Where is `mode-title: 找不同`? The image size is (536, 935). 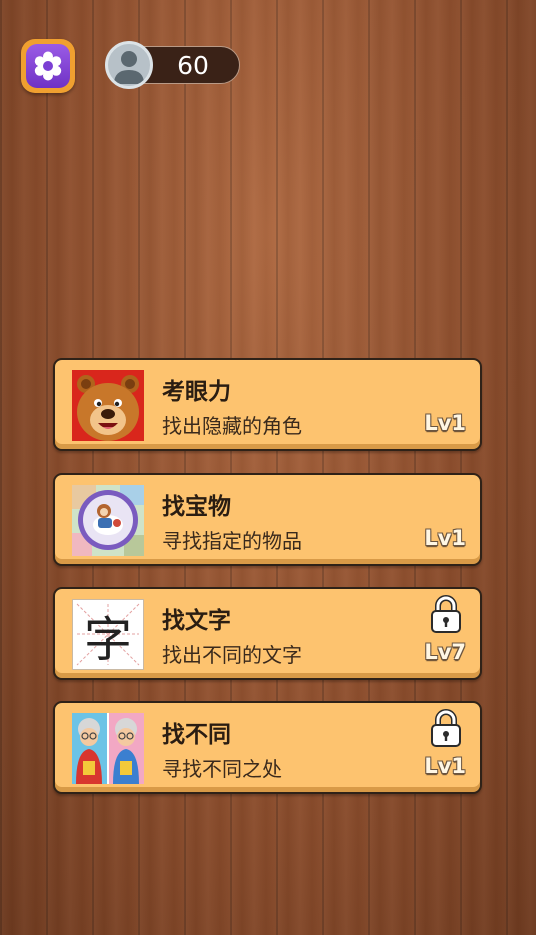
mode-title: 找不同 is located at coordinates (196, 735).